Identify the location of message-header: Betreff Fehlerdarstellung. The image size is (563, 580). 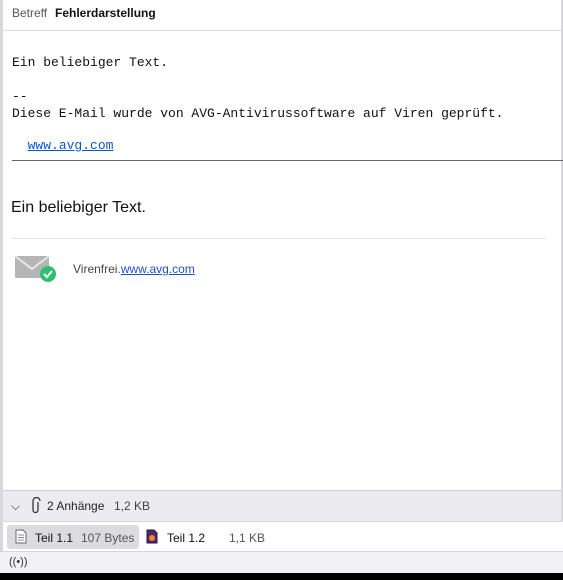
(282, 15).